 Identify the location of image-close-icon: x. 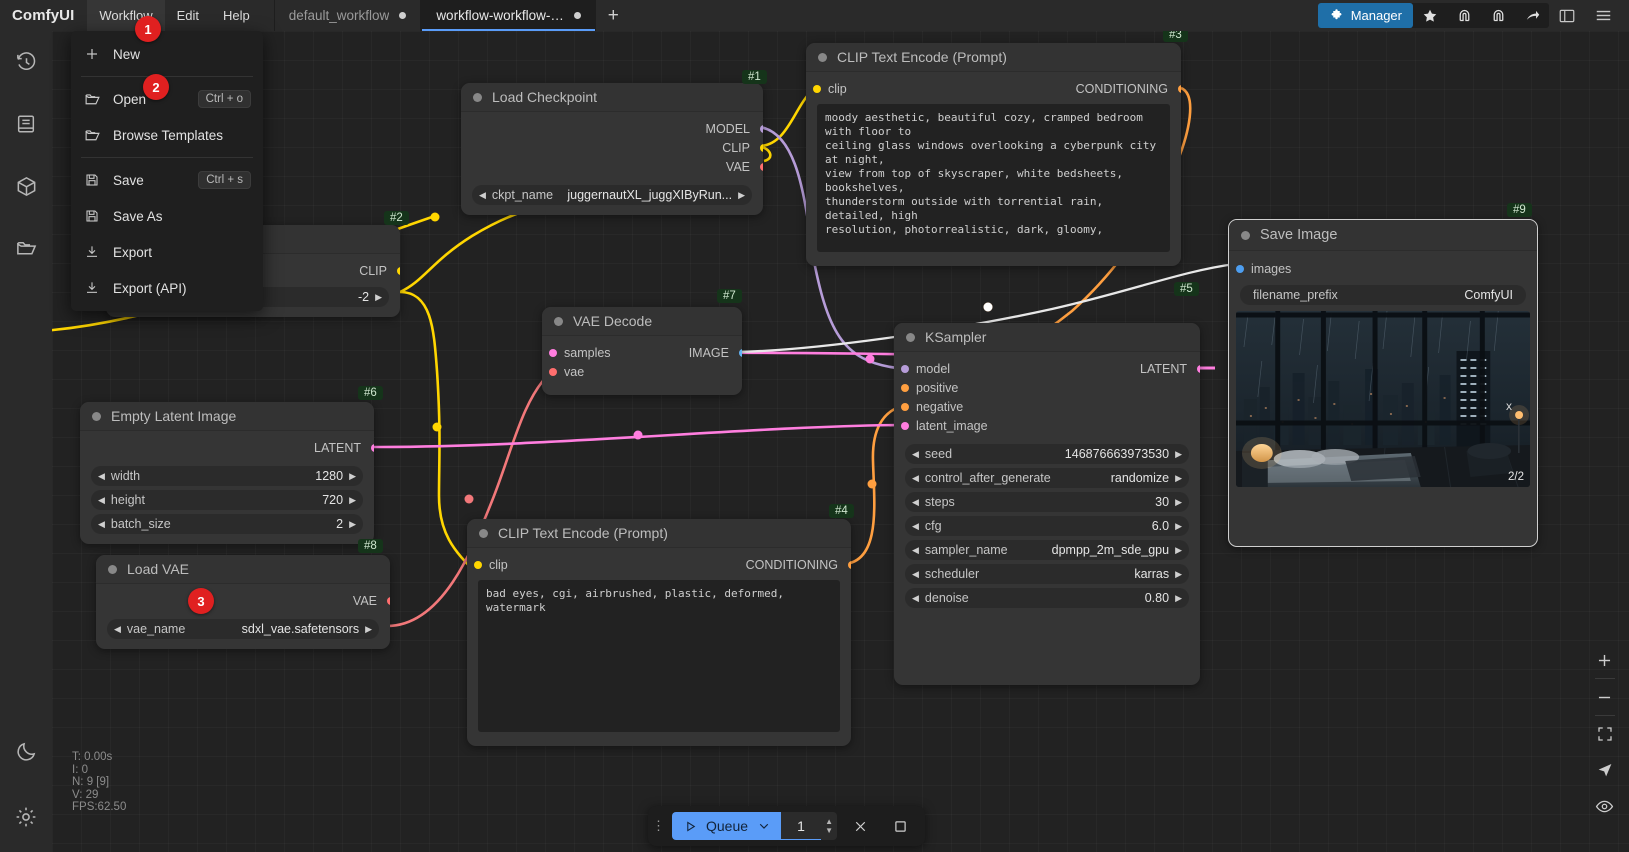
(1509, 406).